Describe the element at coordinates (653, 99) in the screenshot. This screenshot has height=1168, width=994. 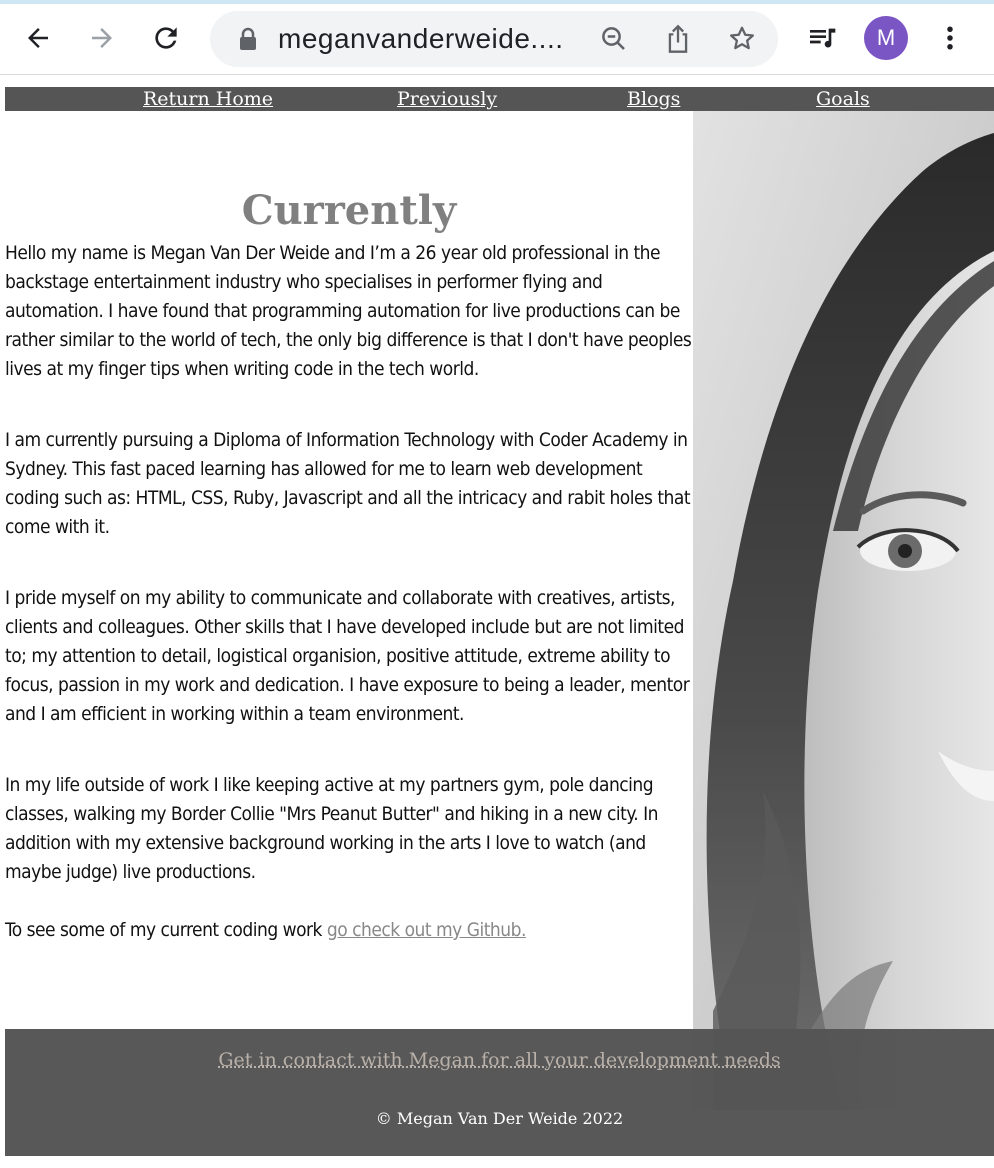
I see `nav-link-blogs: Blogs` at that location.